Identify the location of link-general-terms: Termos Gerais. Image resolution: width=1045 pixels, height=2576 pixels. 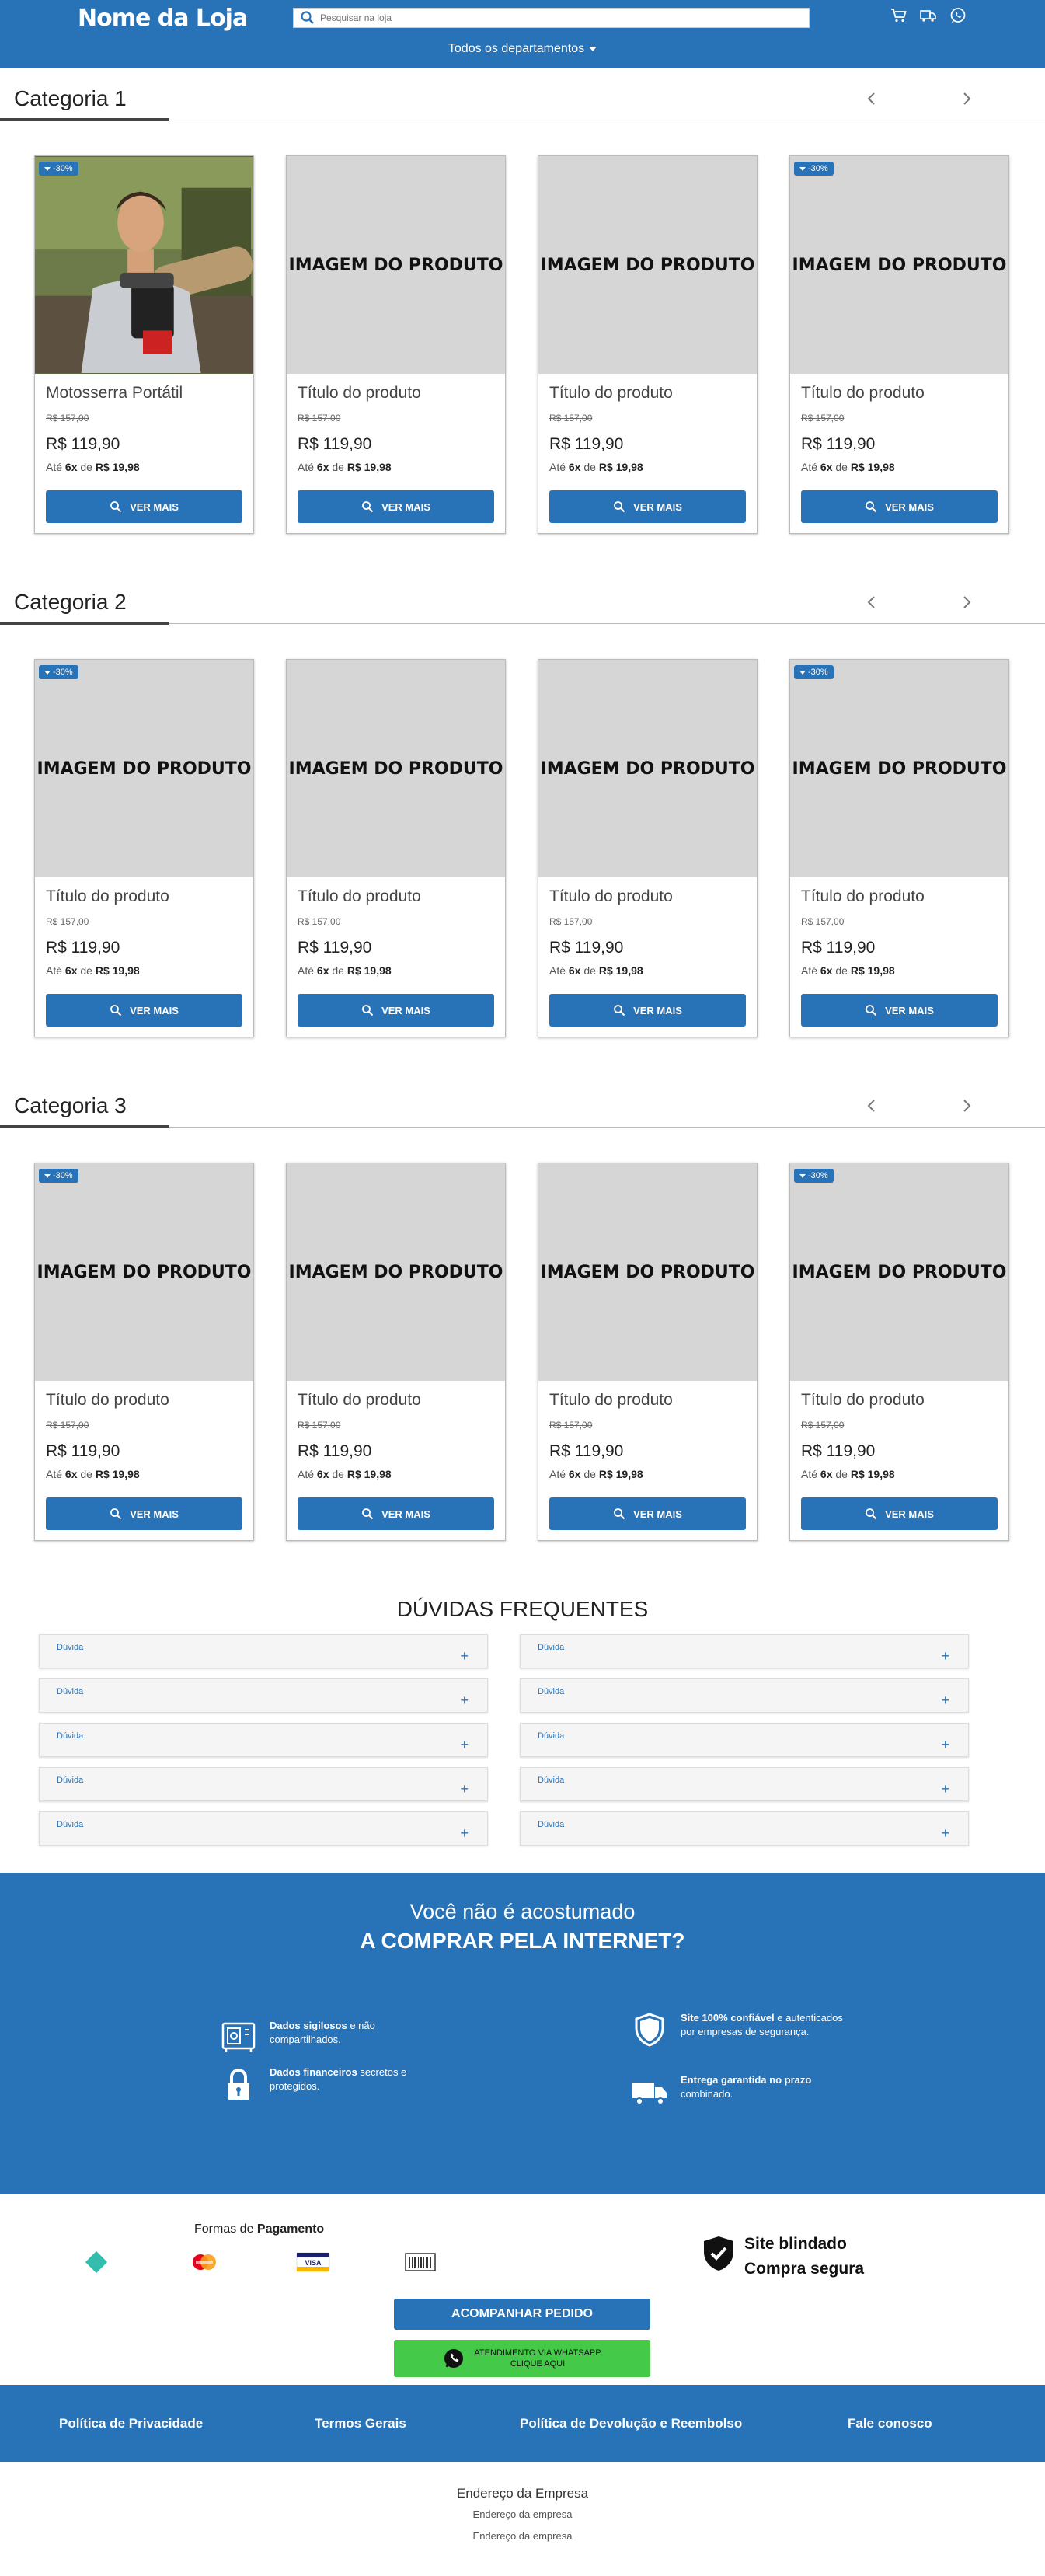
(360, 2423).